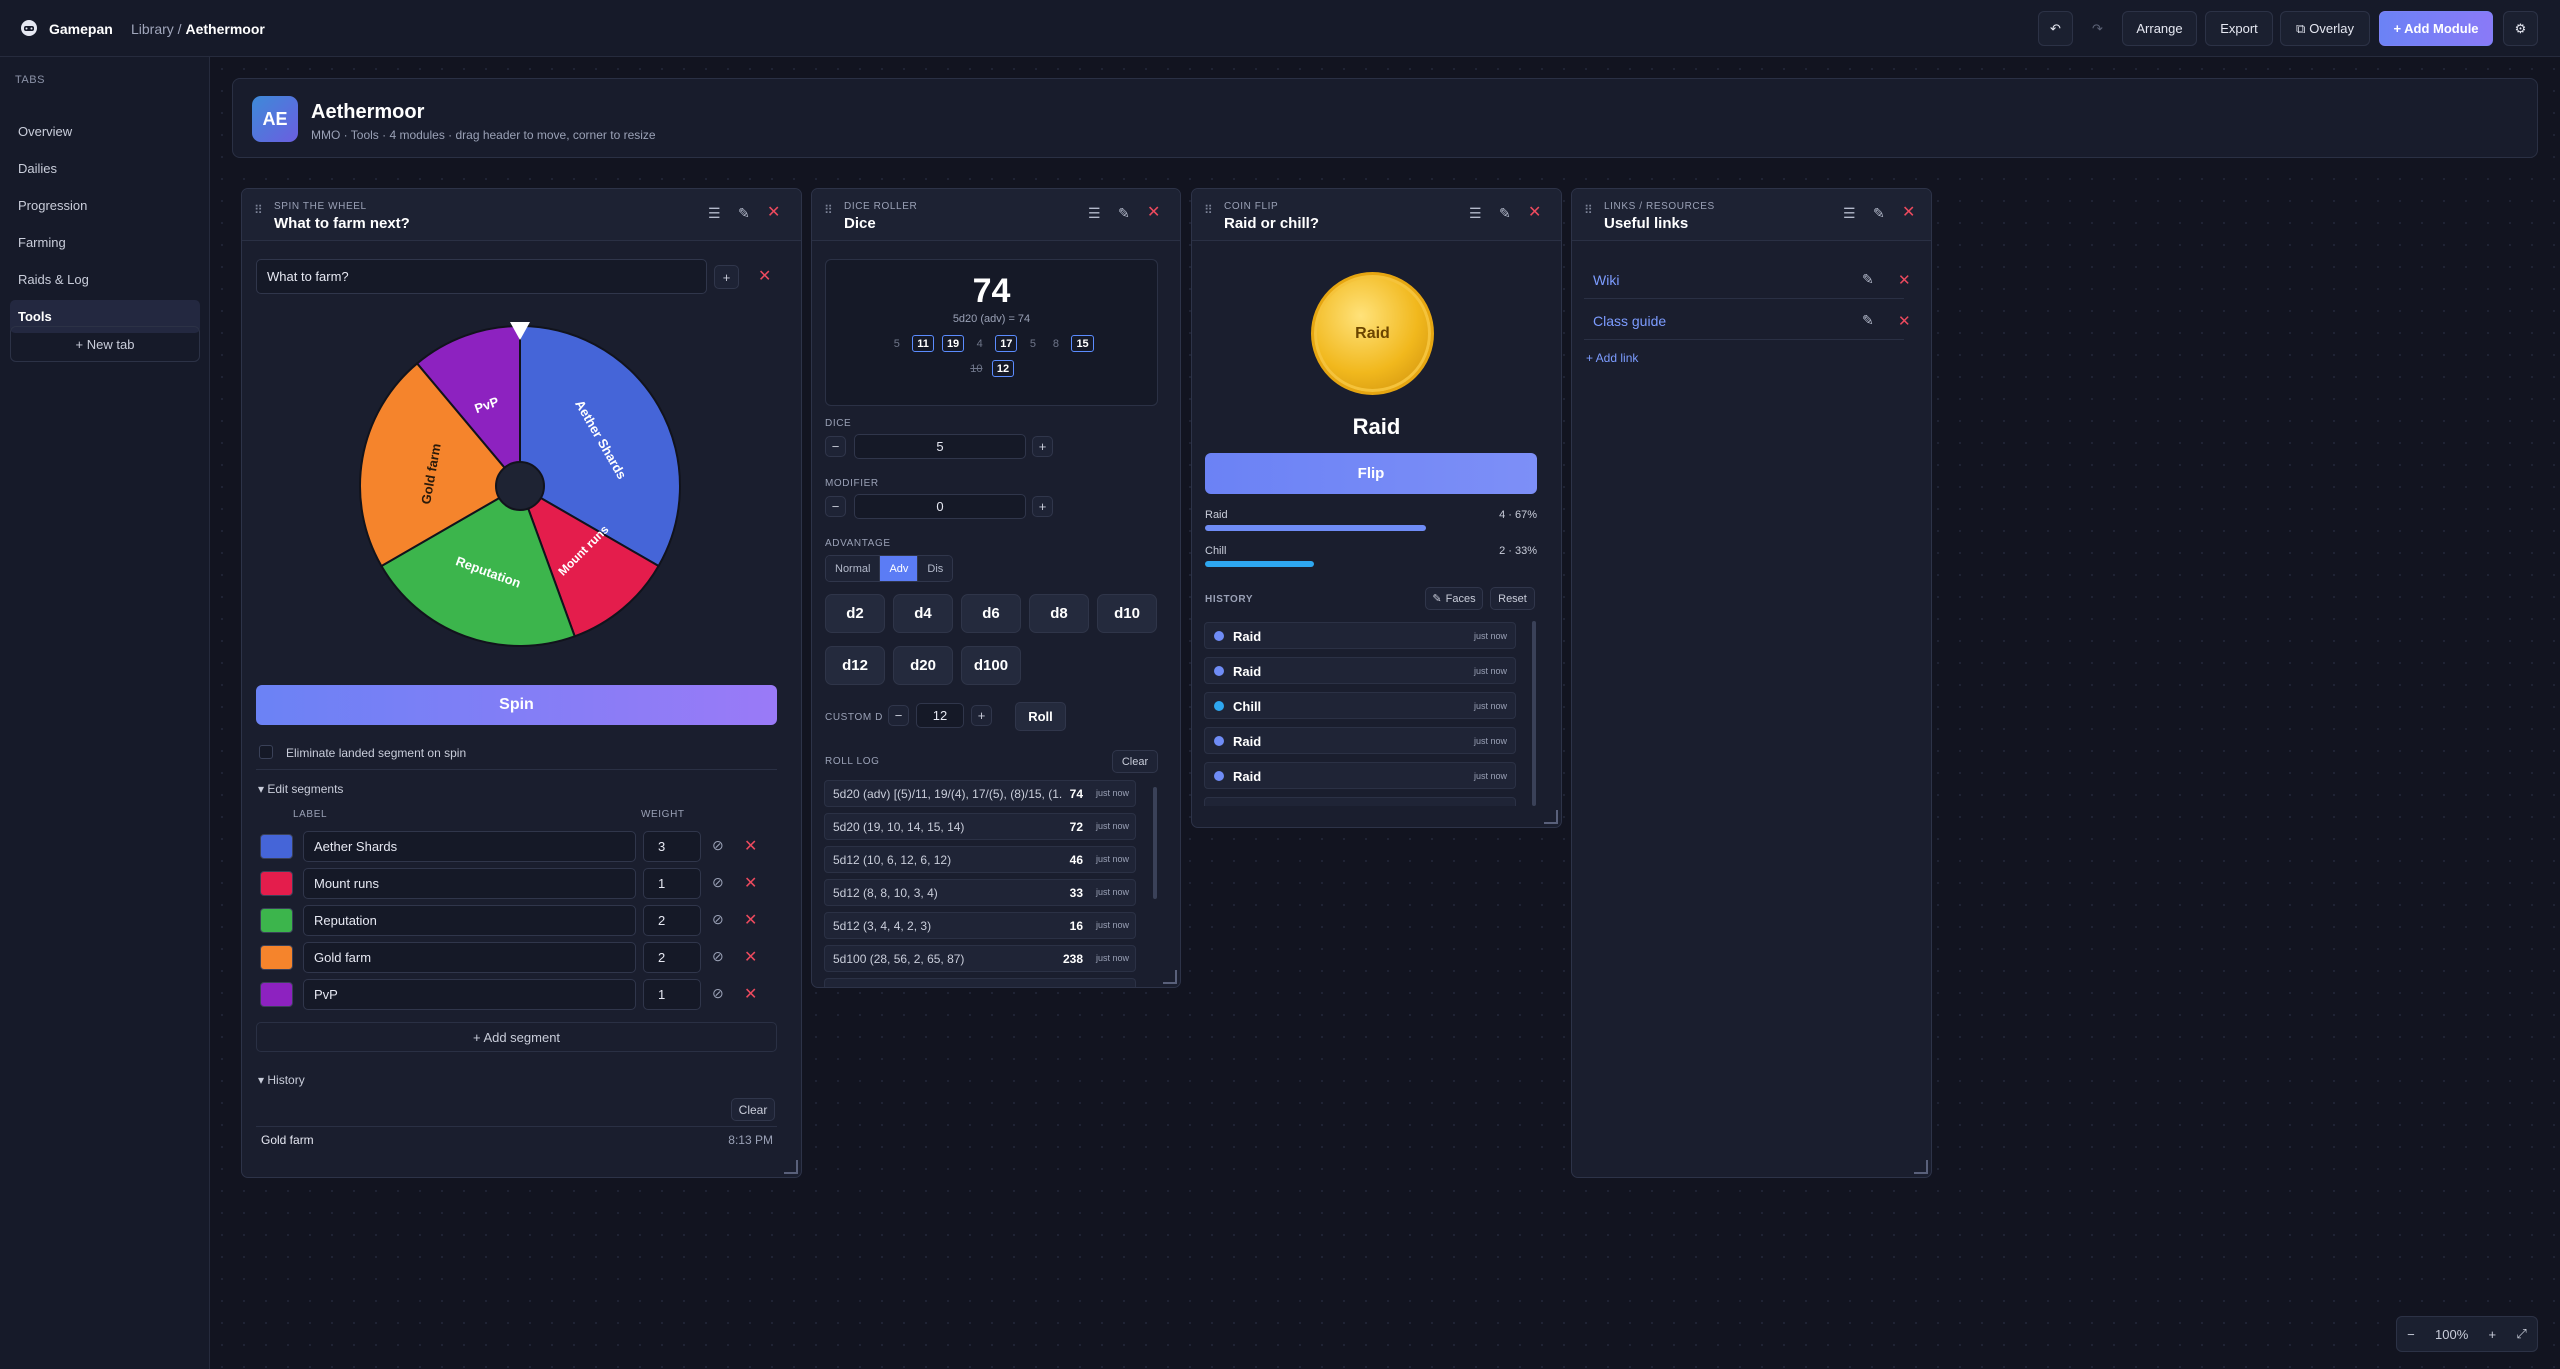 The image size is (2560, 1369). What do you see at coordinates (1612, 358) in the screenshot?
I see `add-link-button: + Add link` at bounding box center [1612, 358].